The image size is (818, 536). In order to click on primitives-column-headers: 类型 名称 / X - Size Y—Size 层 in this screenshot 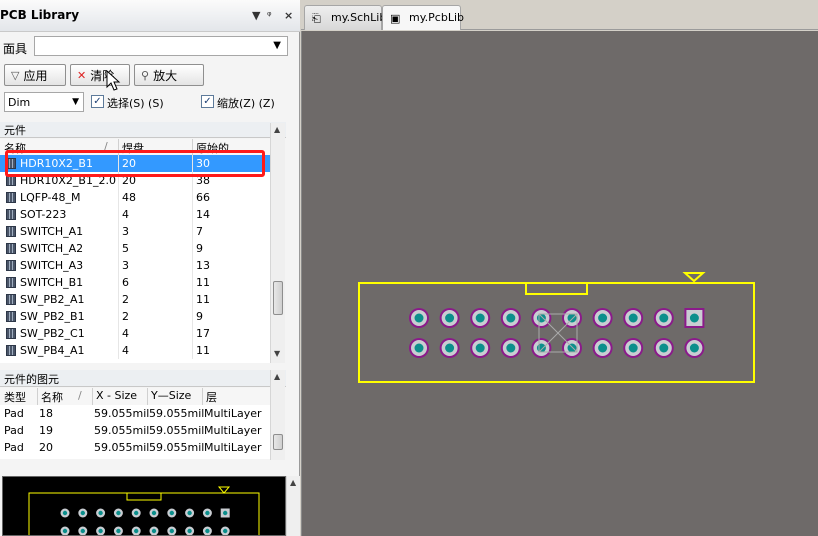, I will do `click(135, 396)`.